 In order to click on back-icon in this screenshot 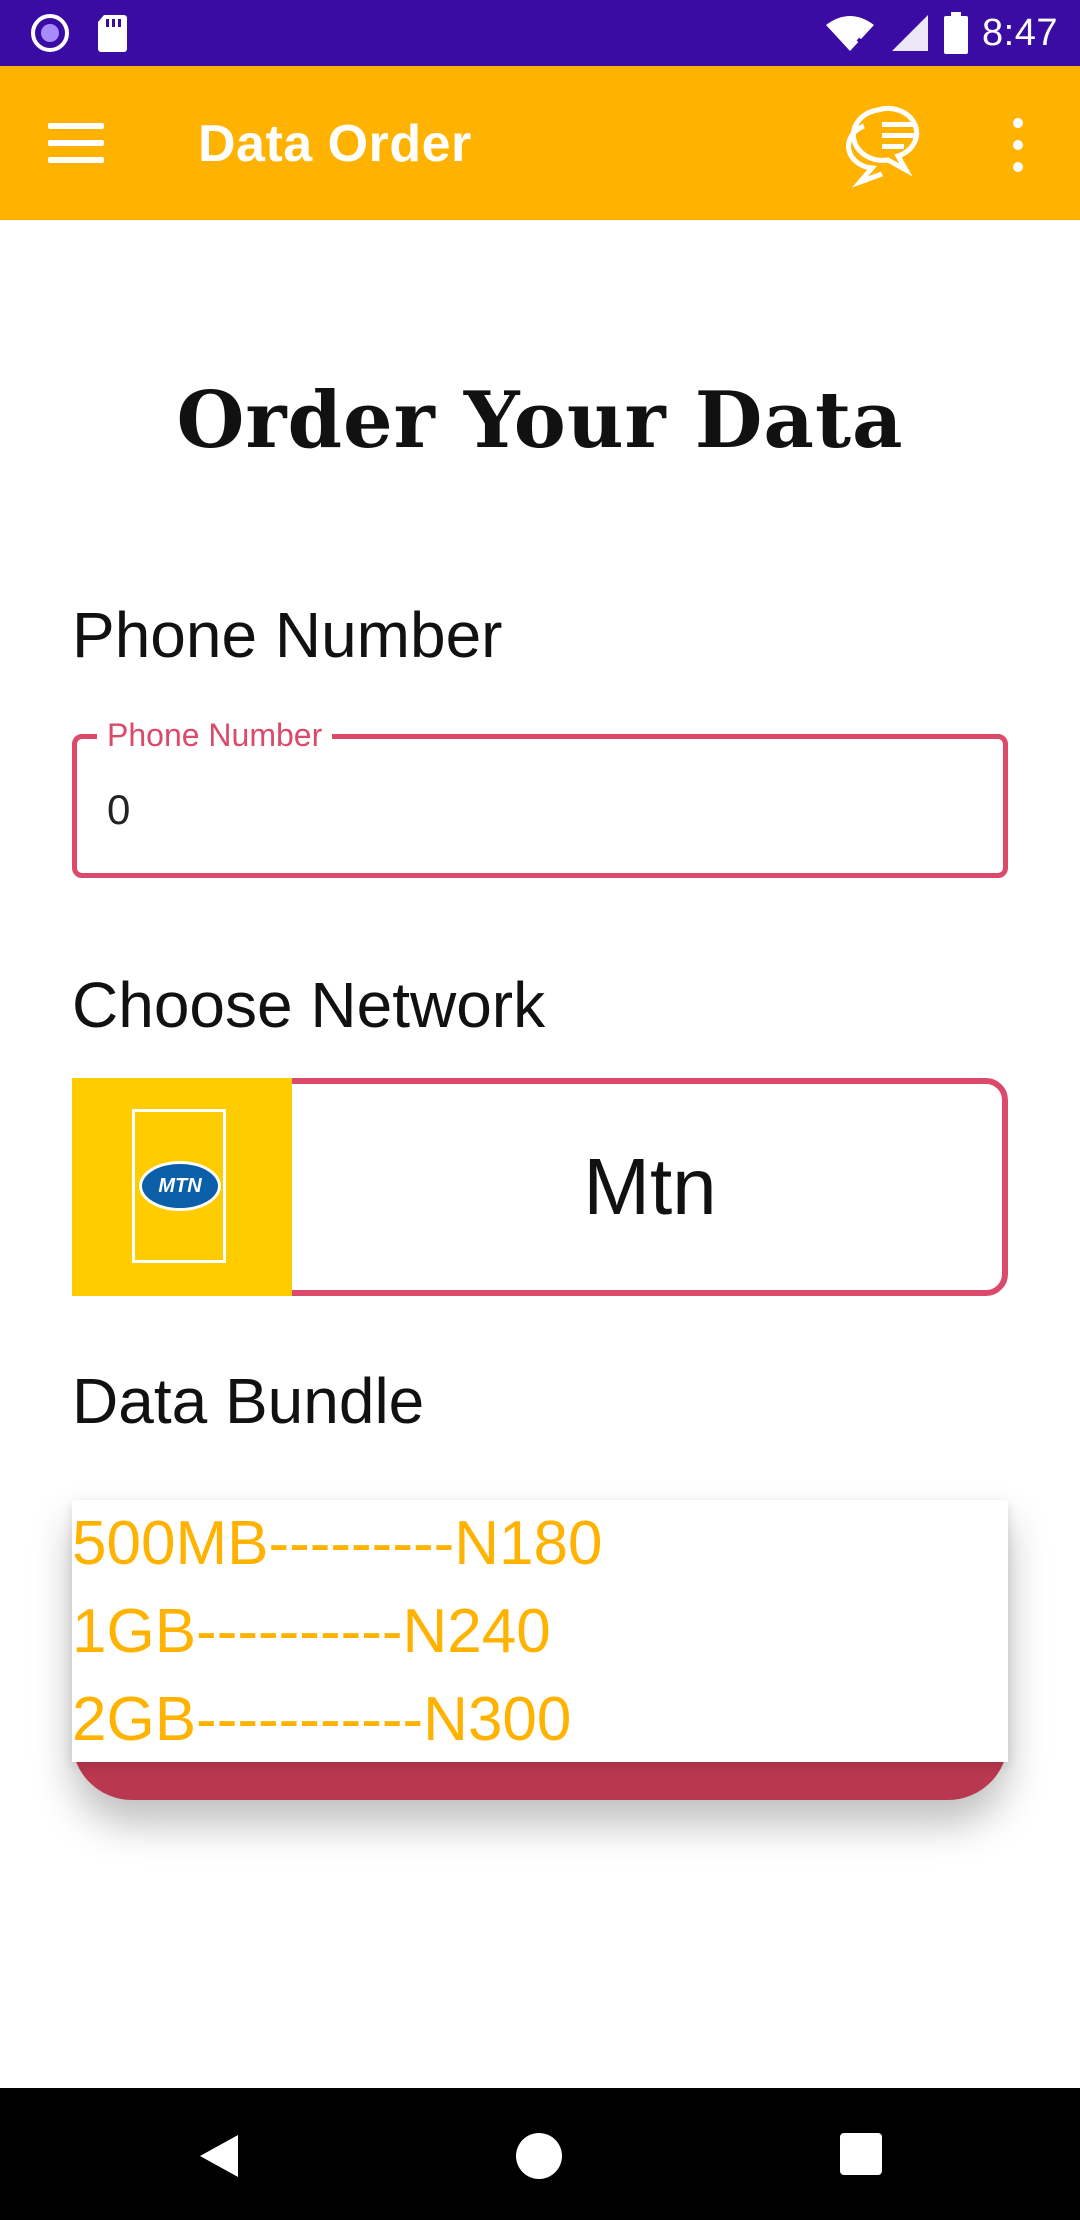, I will do `click(219, 2156)`.